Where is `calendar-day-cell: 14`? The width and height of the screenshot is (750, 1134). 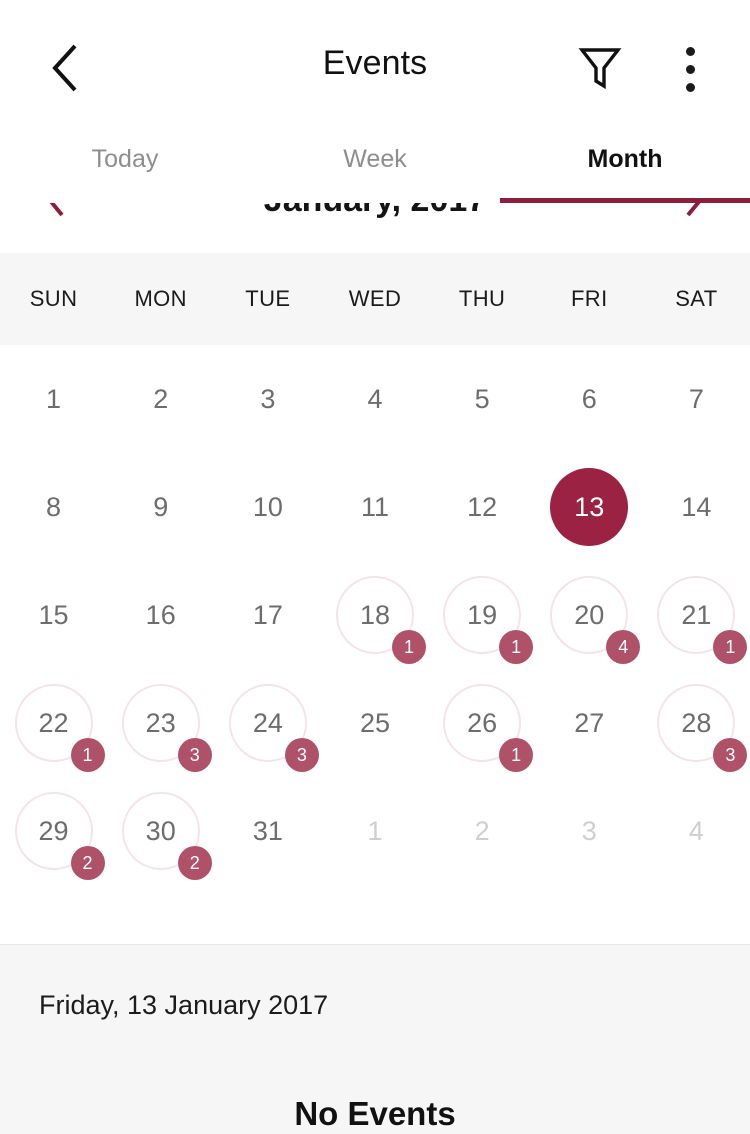 calendar-day-cell: 14 is located at coordinates (696, 507).